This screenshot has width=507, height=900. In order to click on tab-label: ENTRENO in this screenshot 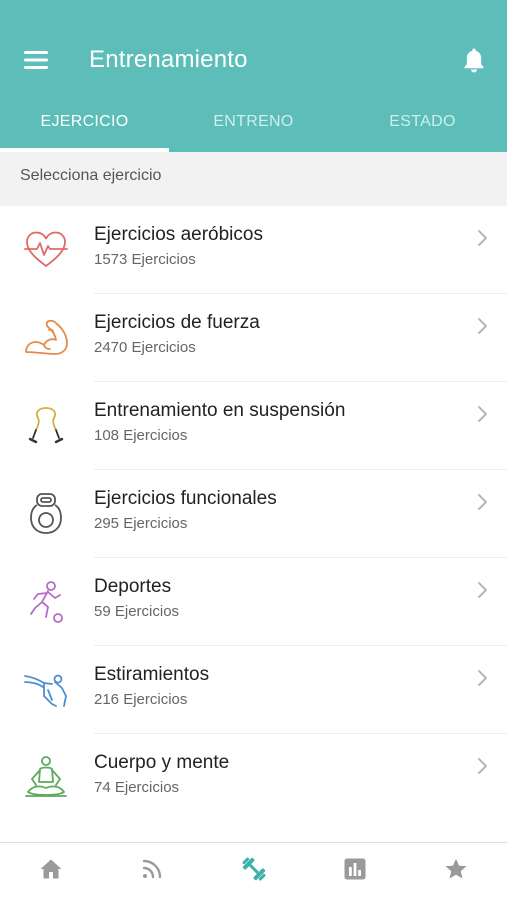, I will do `click(253, 121)`.